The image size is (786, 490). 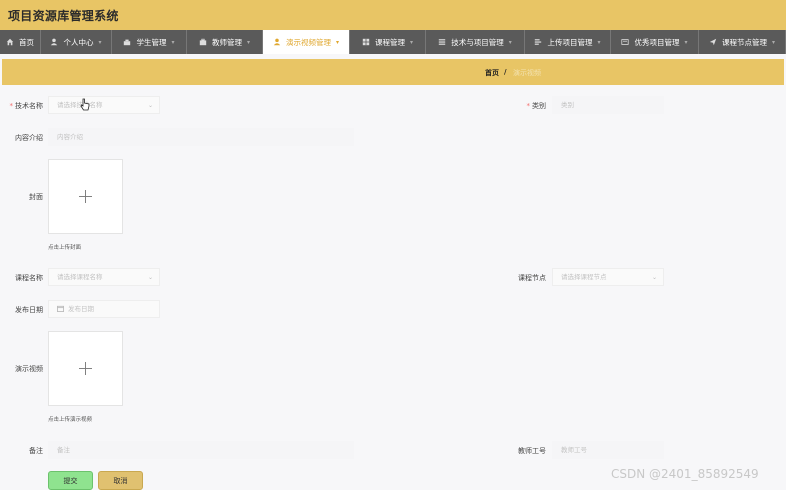 I want to click on send-icon, so click(x=713, y=42).